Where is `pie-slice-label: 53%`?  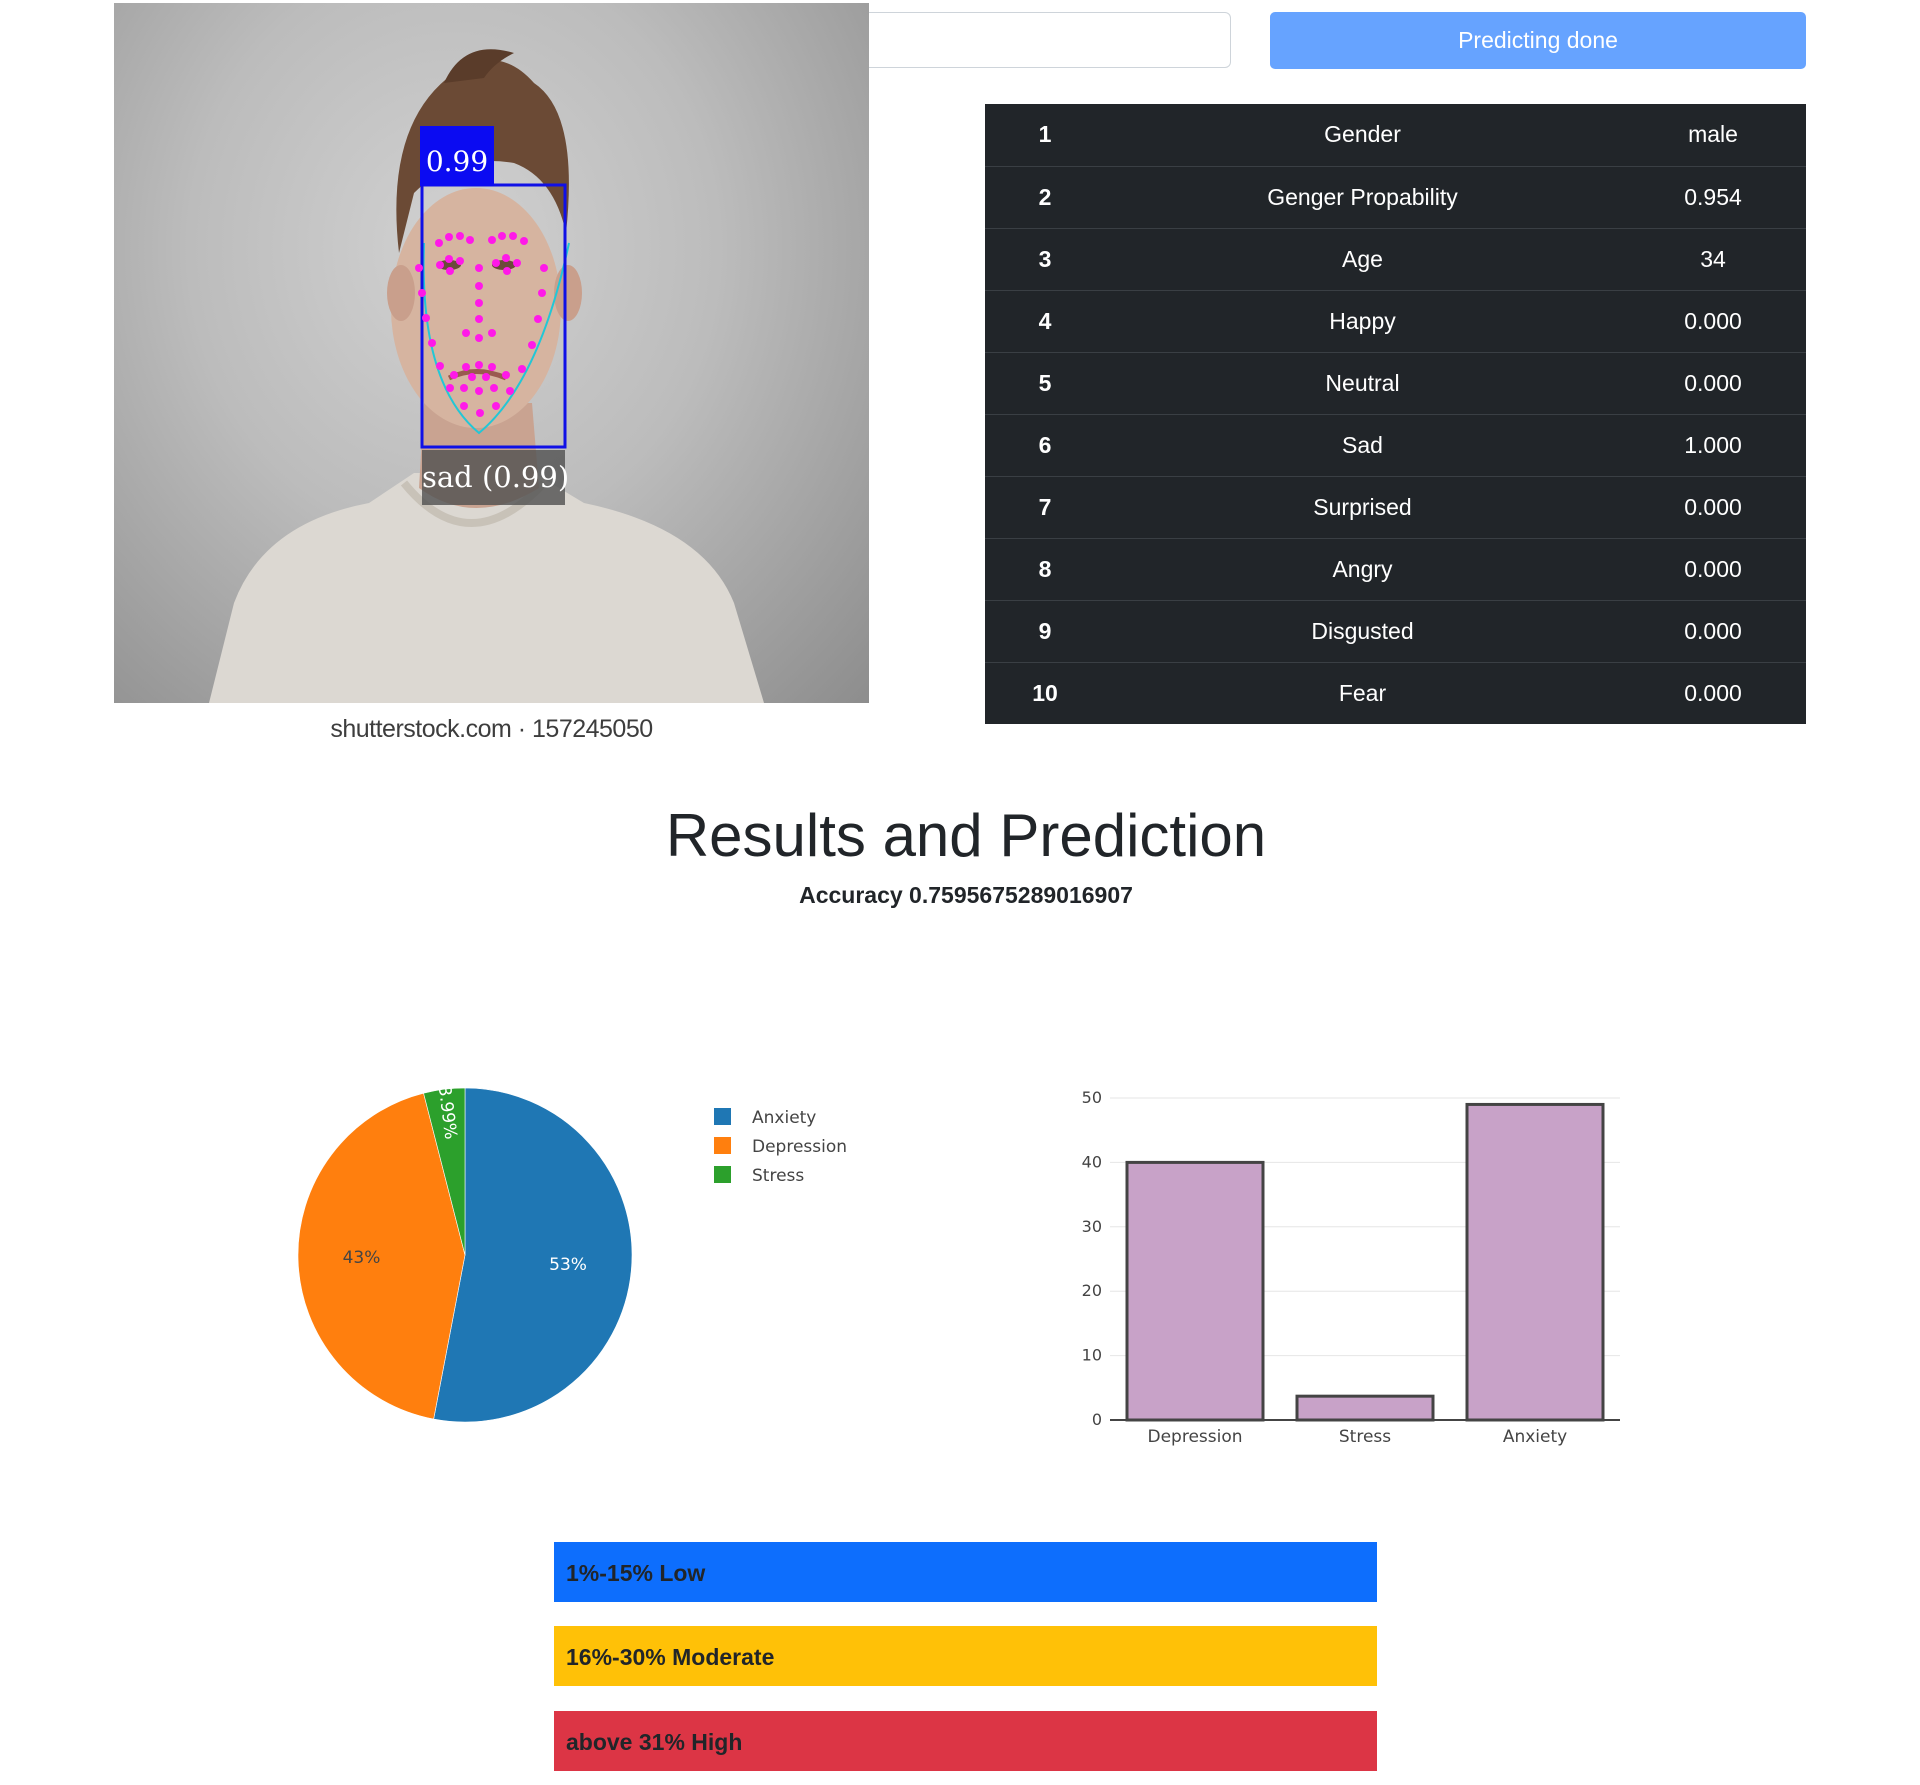
pie-slice-label: 53% is located at coordinates (568, 1265).